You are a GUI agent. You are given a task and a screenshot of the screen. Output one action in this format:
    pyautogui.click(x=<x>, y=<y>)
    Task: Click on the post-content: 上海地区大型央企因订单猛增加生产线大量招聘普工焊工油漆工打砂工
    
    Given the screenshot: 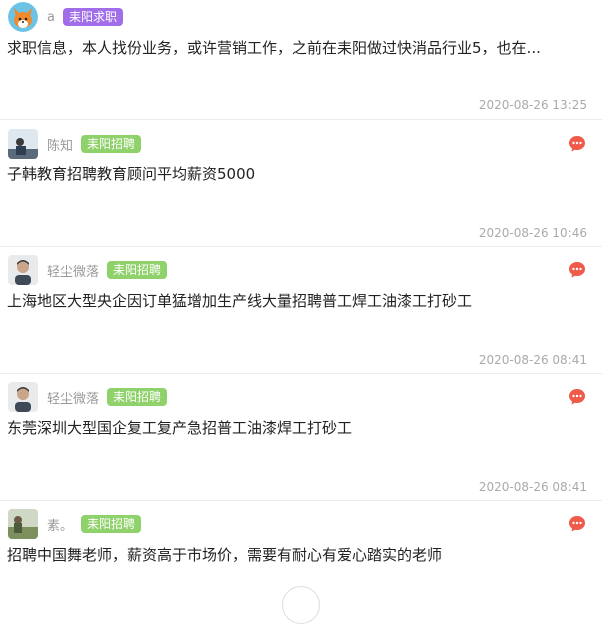 What is the action you would take?
    pyautogui.click(x=239, y=300)
    